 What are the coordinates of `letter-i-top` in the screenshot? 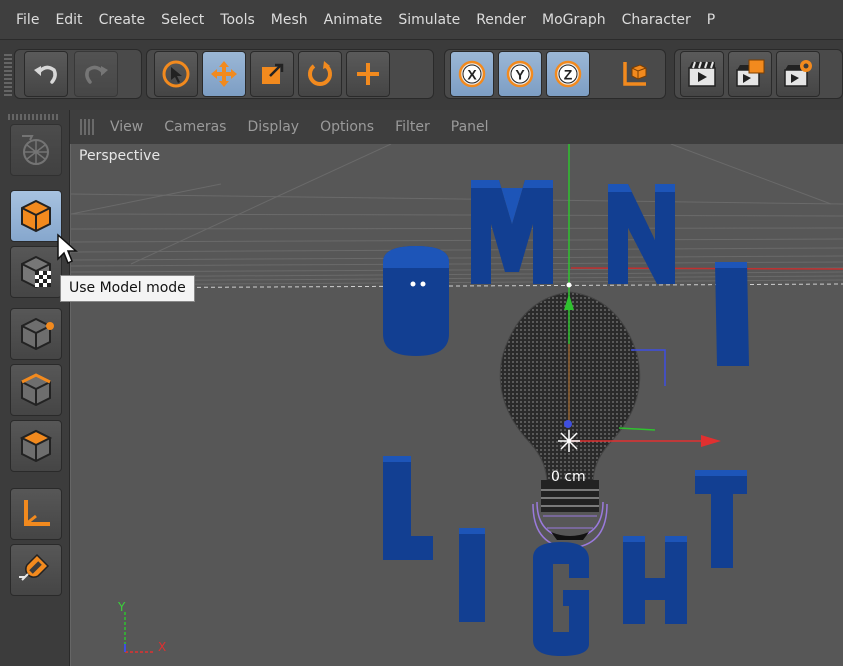 It's located at (732, 314).